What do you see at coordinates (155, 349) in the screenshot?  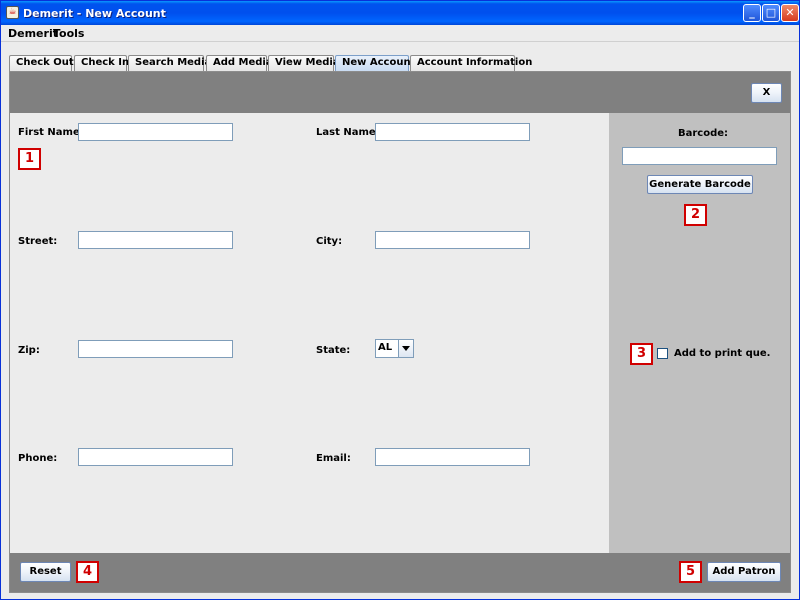 I see `zip-field` at bounding box center [155, 349].